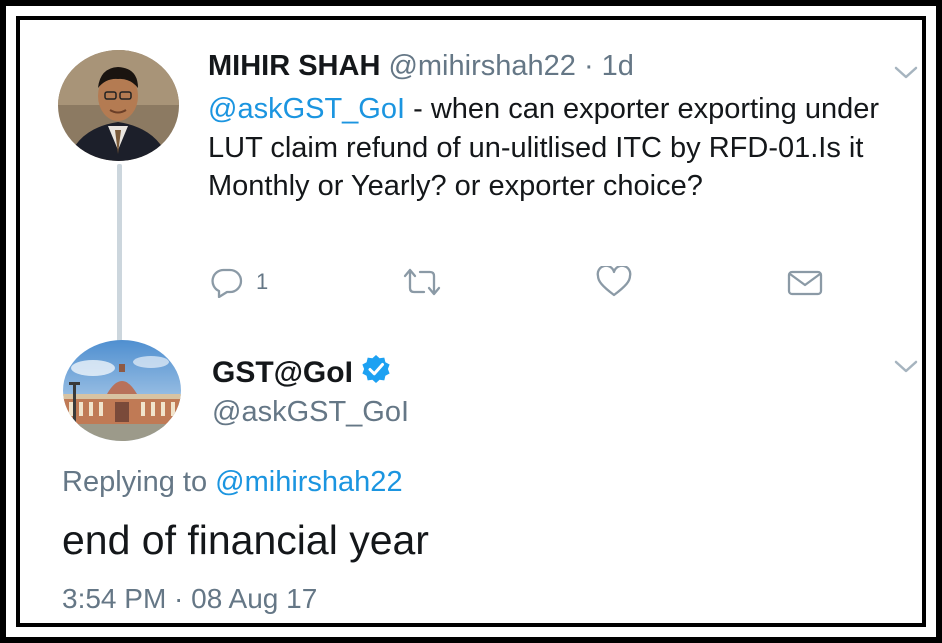  Describe the element at coordinates (618, 66) in the screenshot. I see `time-ago: 1d` at that location.